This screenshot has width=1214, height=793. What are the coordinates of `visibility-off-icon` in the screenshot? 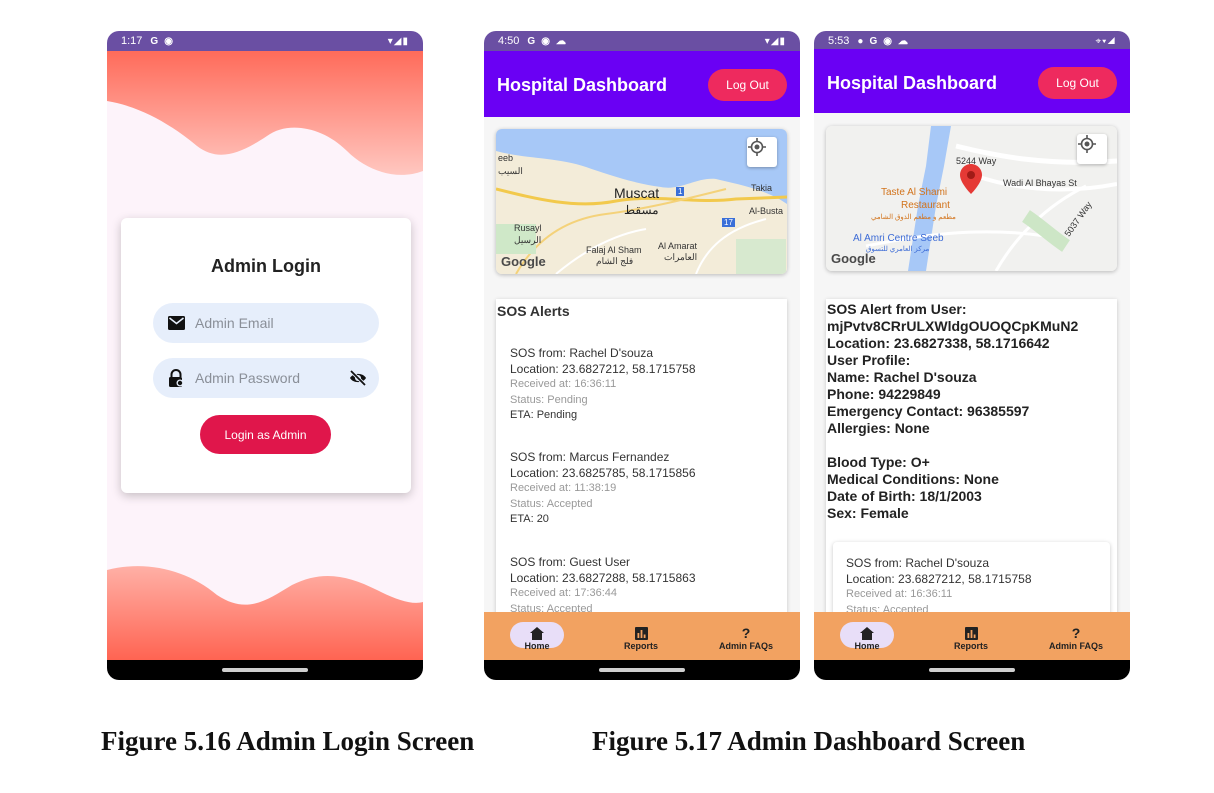 It's located at (358, 378).